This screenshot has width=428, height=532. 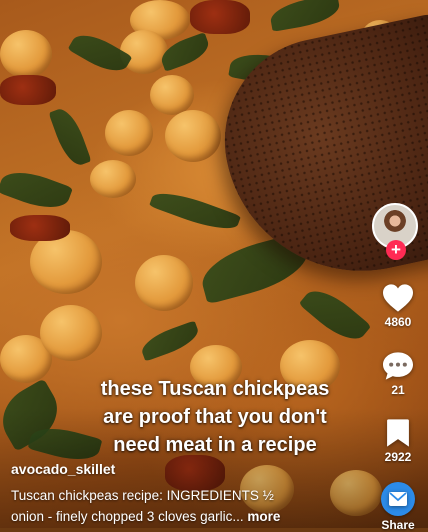 What do you see at coordinates (398, 322) in the screenshot?
I see `like-count: 4860` at bounding box center [398, 322].